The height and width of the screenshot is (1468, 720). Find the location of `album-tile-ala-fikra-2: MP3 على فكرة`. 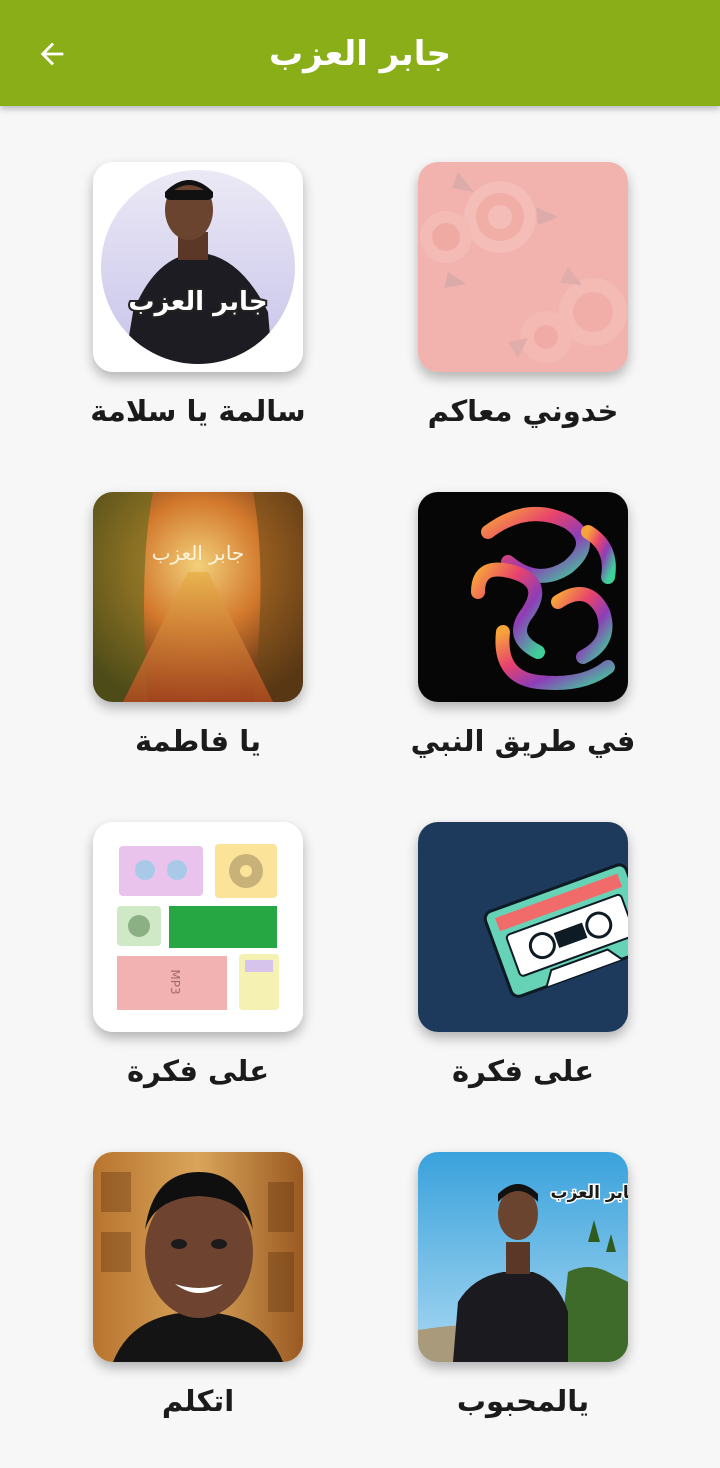

album-tile-ala-fikra-2: MP3 على فكرة is located at coordinates (198, 955).